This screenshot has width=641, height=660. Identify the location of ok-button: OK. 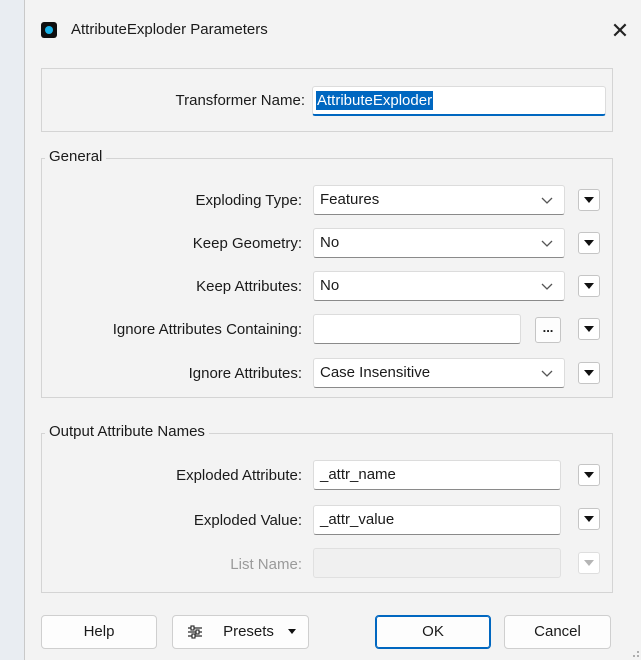
(433, 632).